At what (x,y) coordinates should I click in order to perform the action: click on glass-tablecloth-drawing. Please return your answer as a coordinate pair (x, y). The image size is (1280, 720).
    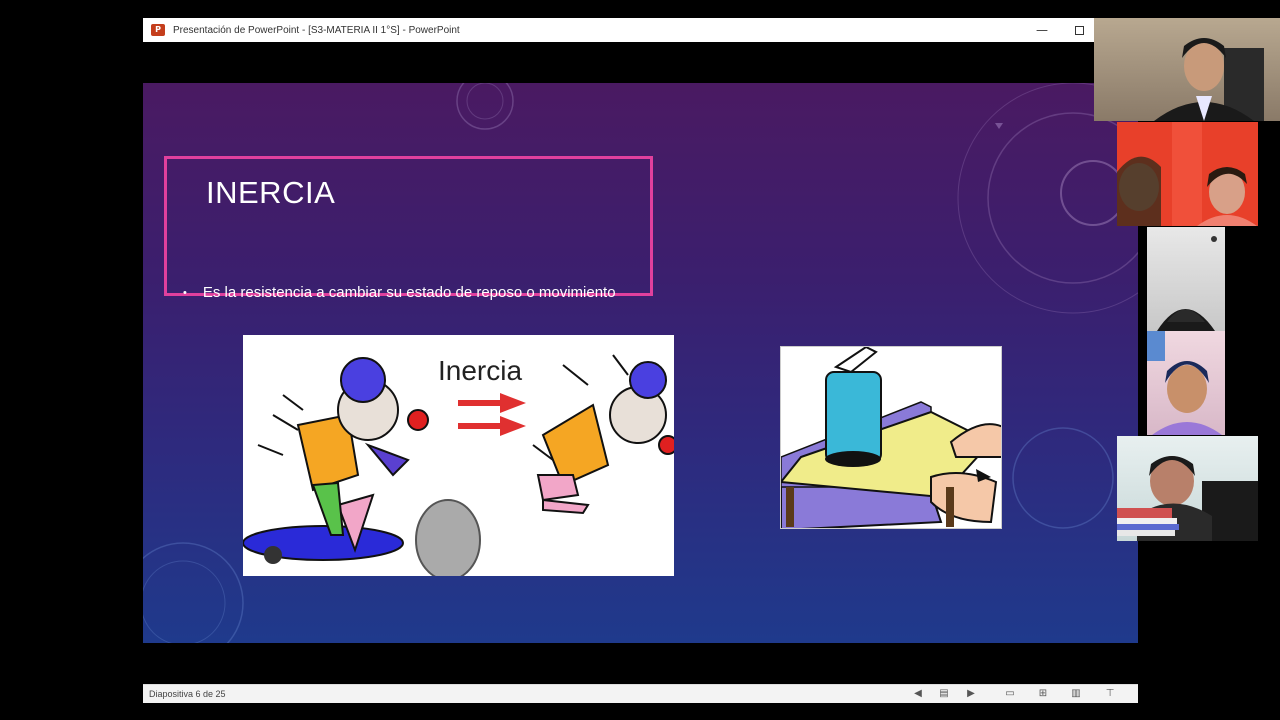
    Looking at the image, I should click on (891, 437).